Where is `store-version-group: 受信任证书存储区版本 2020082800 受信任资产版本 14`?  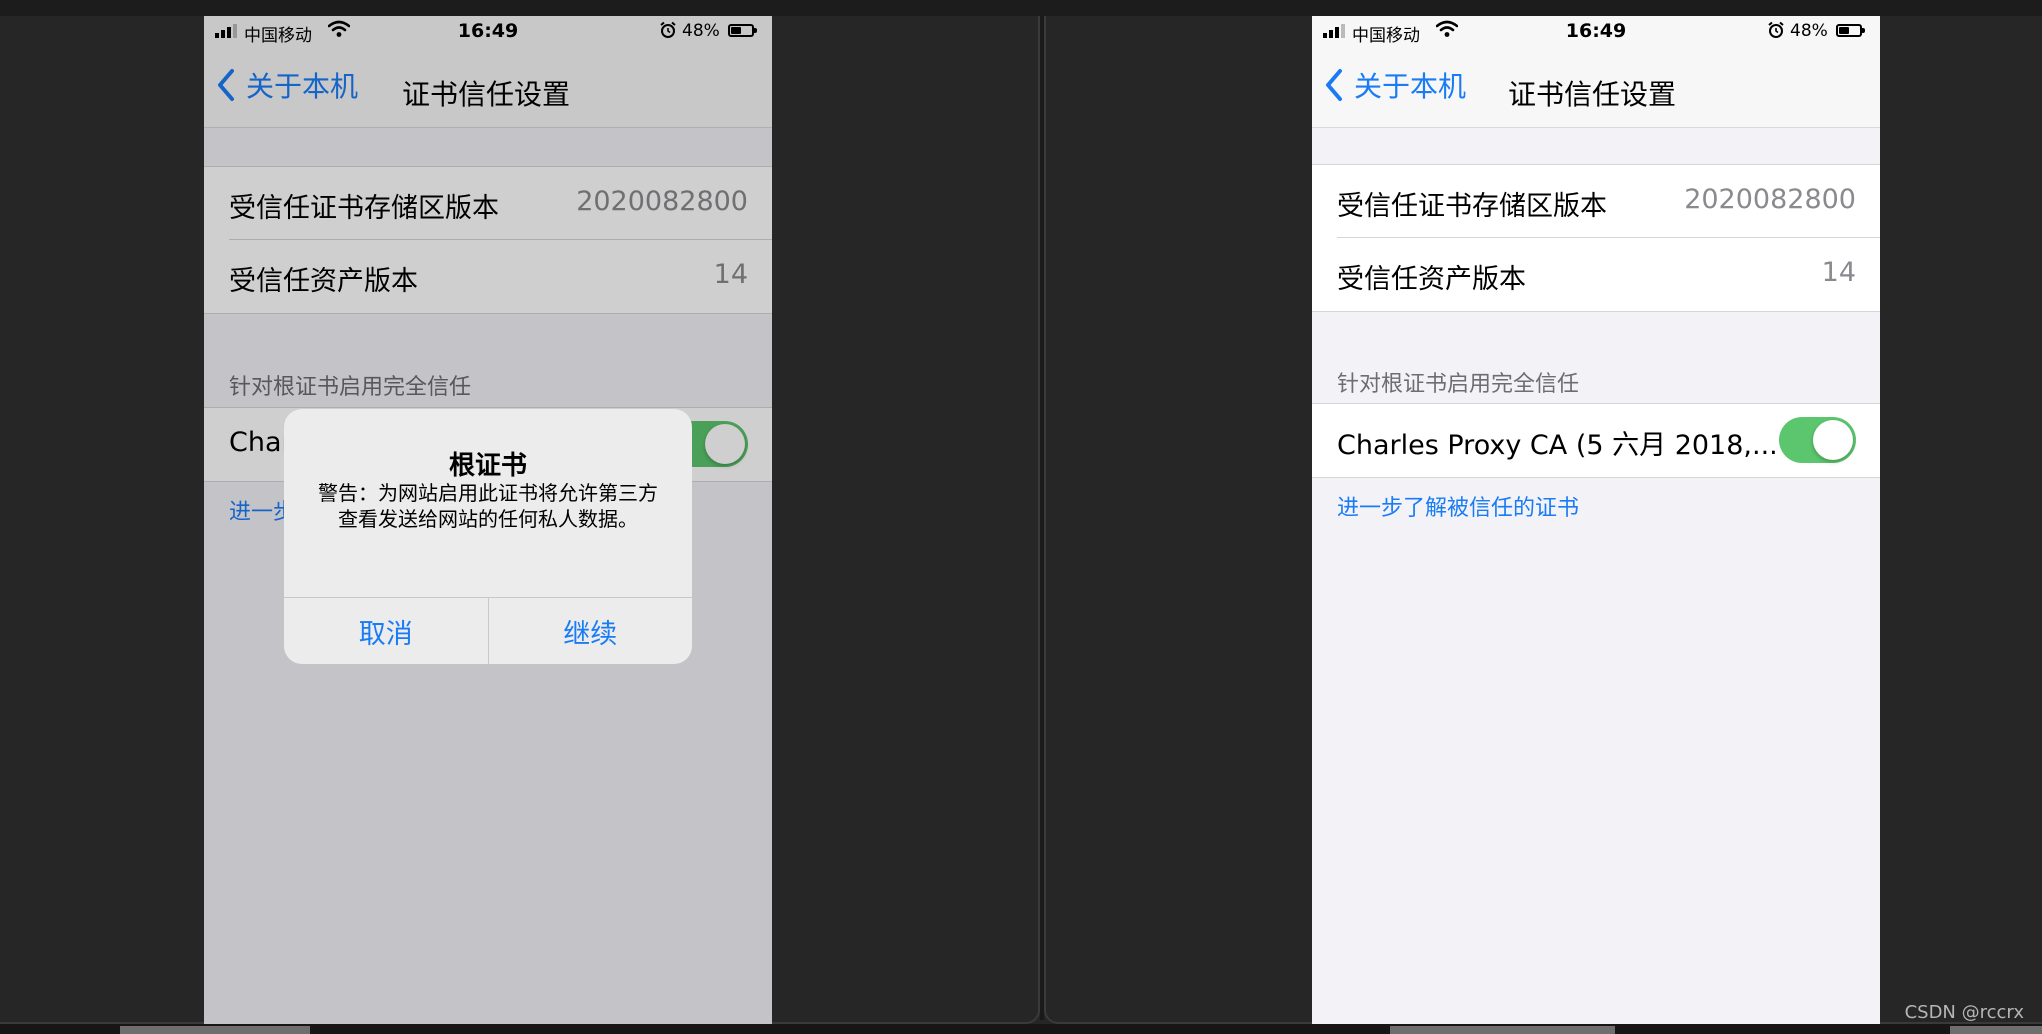
store-version-group: 受信任证书存储区版本 2020082800 受信任资产版本 14 is located at coordinates (1596, 238).